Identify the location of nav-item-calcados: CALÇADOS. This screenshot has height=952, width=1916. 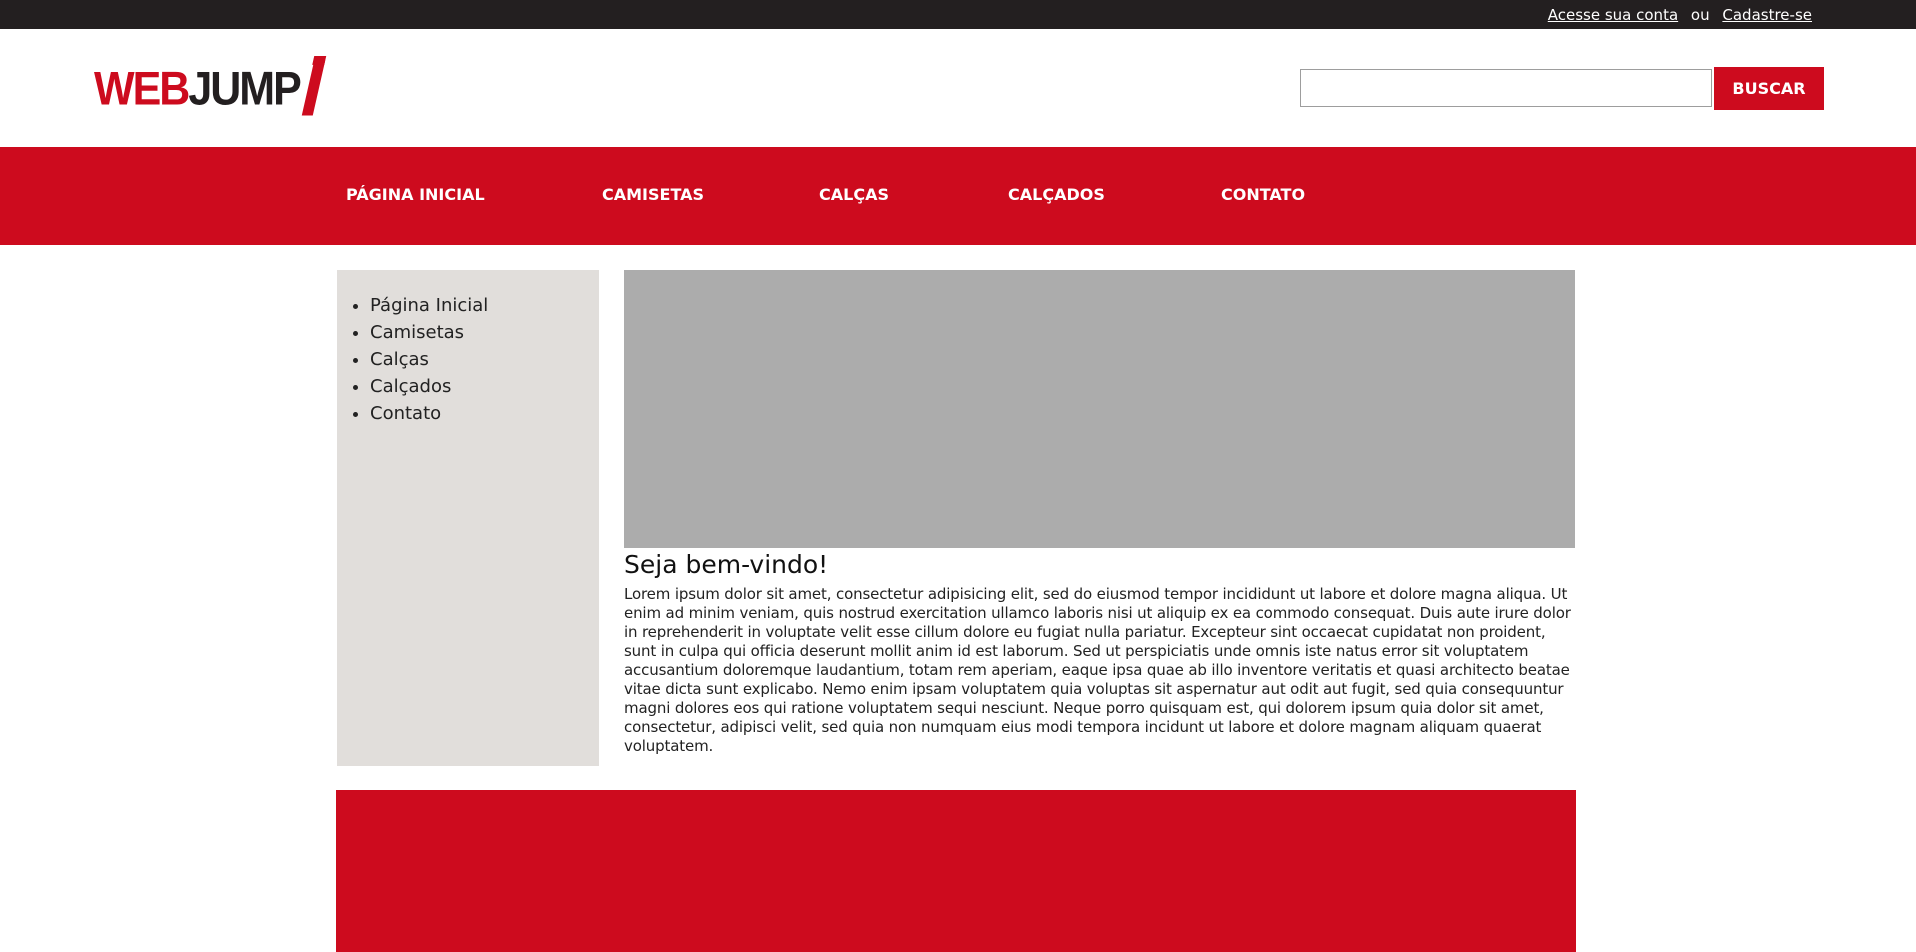
(1056, 194).